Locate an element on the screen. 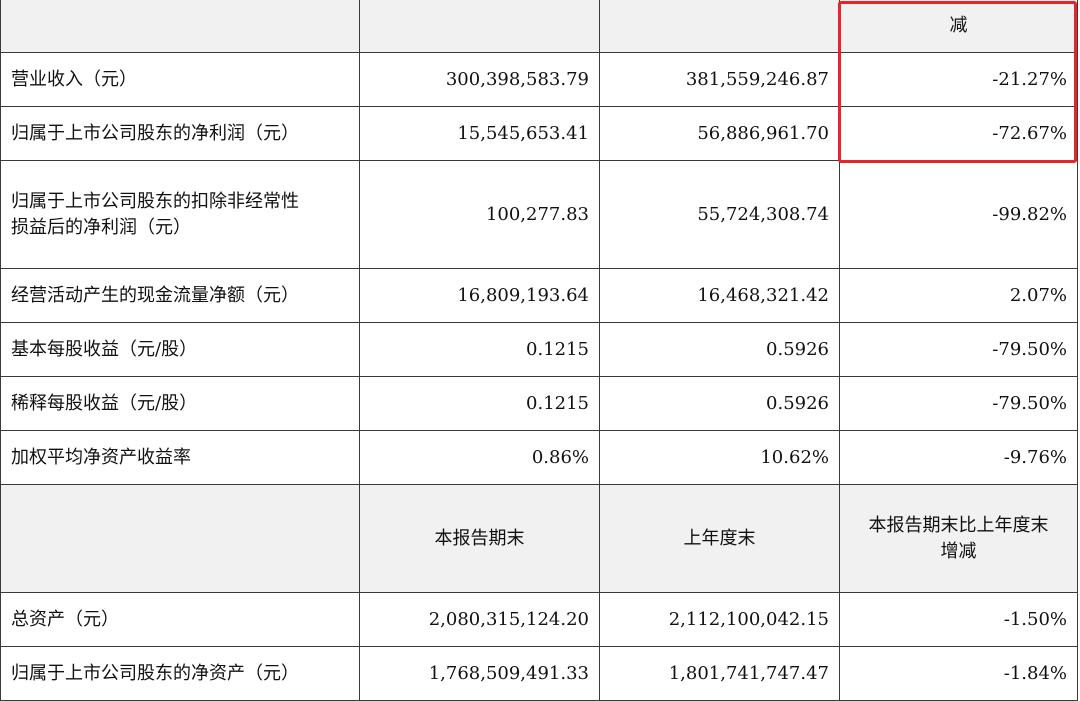  row-label: 归属于上市公司股东的扣除非经常性 损益后的净利润（元） is located at coordinates (180, 214).